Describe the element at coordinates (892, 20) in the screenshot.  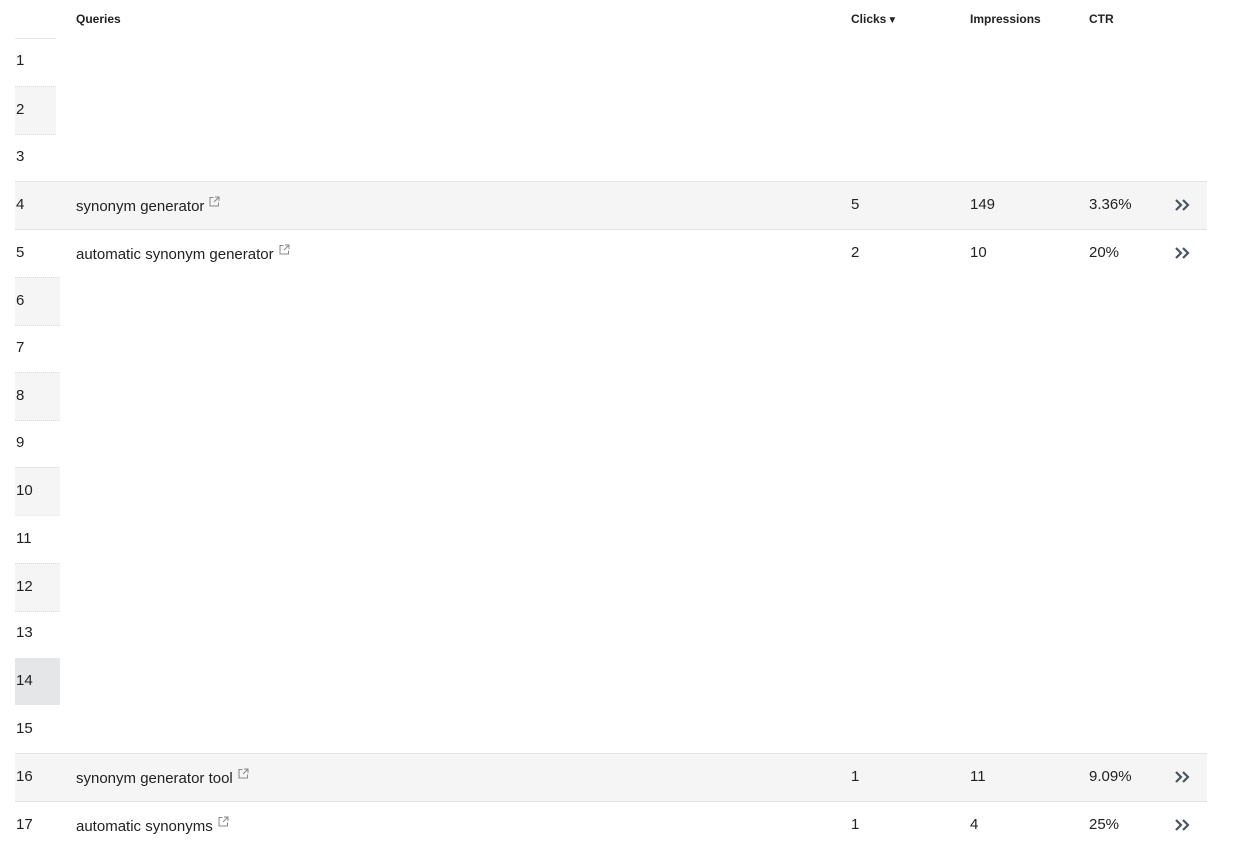
I see `sort-descending-icon: ▼` at that location.